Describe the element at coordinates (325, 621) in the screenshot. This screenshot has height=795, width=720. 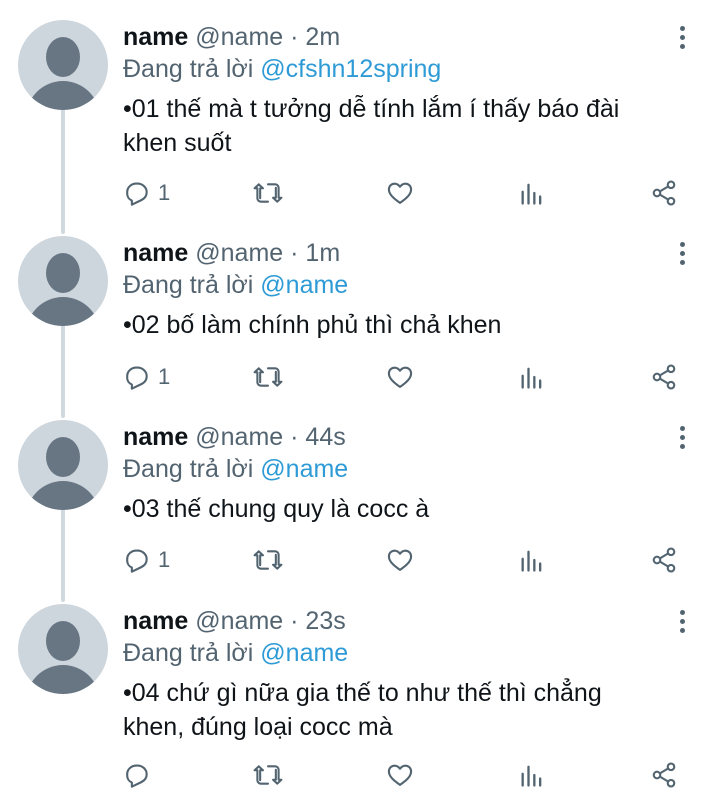
I see `timestamp: 23s` at that location.